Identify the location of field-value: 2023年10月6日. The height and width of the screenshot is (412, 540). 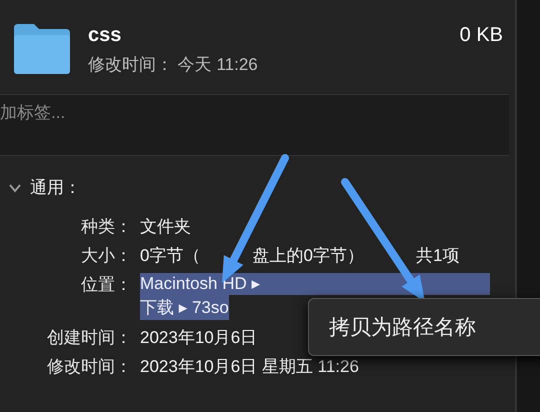
(199, 338).